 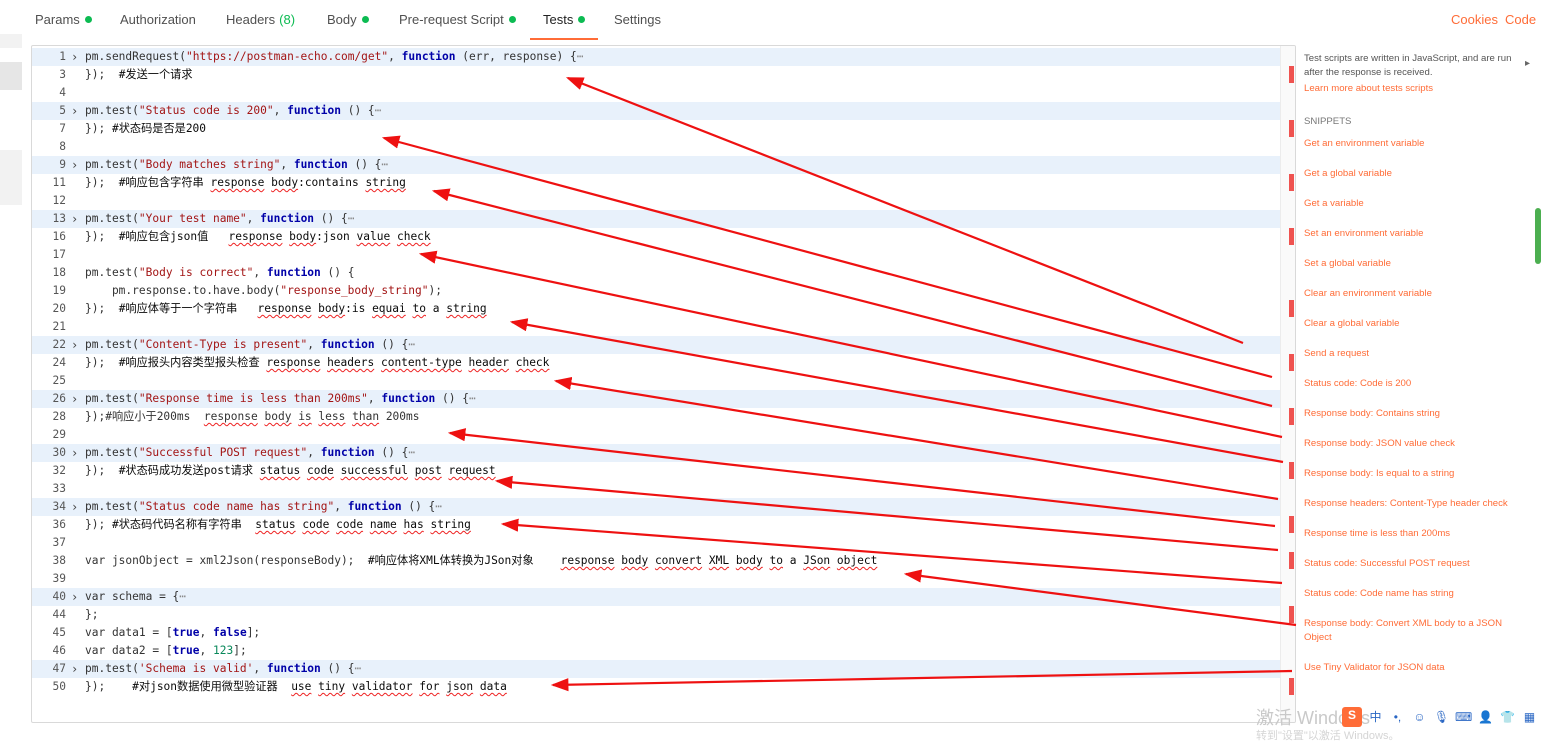 I want to click on snippet-link: Get a variable, so click(x=1334, y=204).